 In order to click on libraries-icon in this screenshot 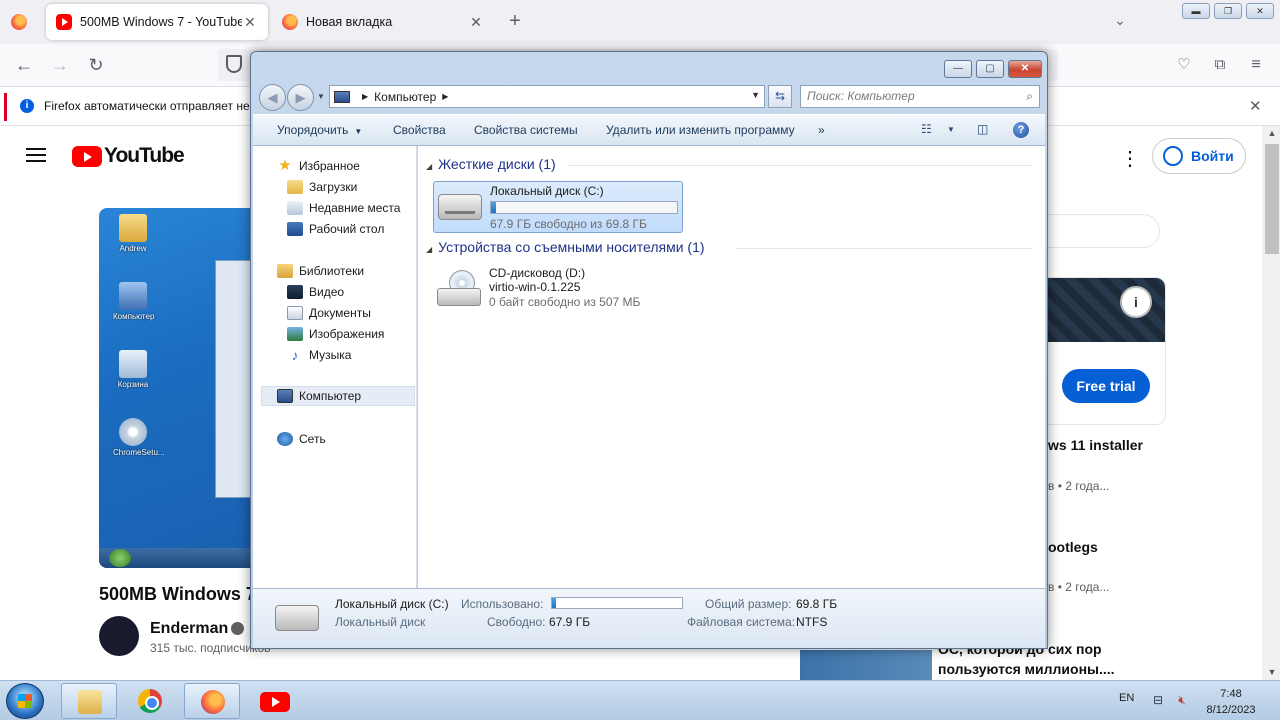, I will do `click(285, 271)`.